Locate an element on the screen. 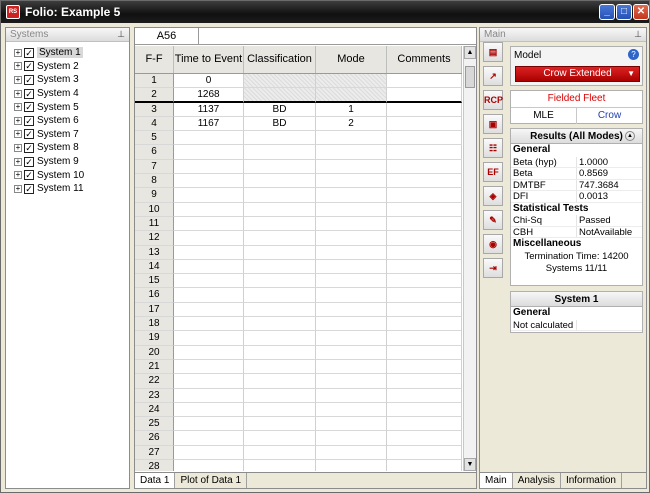 The height and width of the screenshot is (493, 650). tree-item-system: + ✓ System 8 is located at coordinates (67, 148).